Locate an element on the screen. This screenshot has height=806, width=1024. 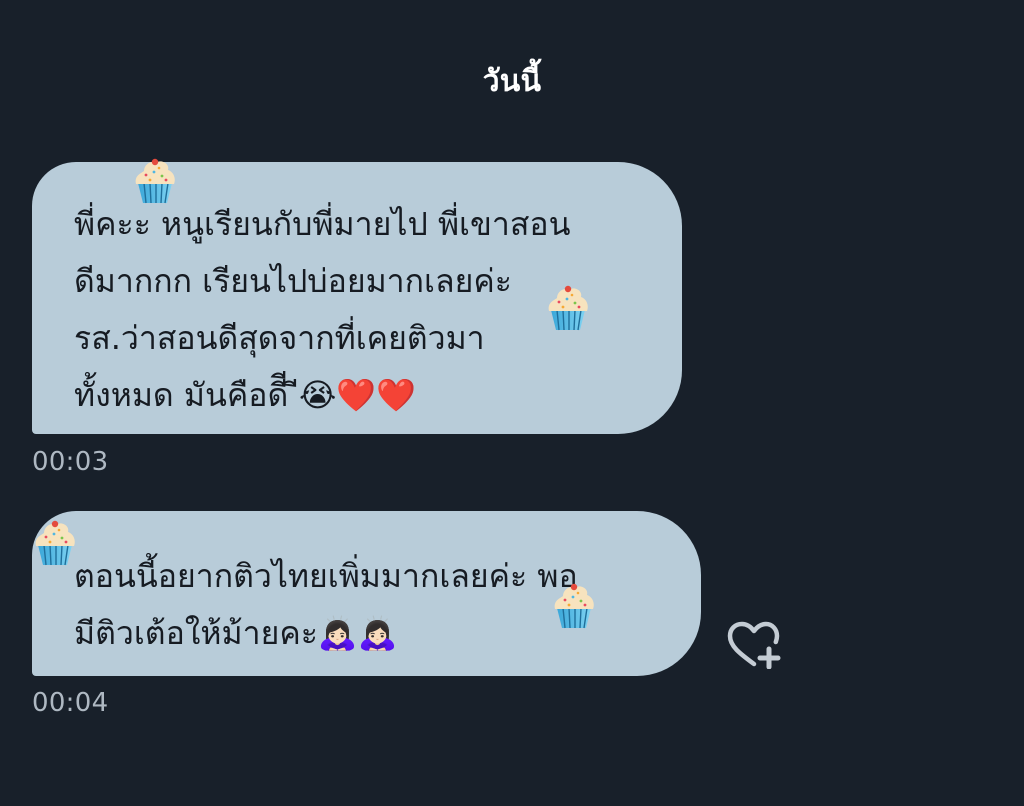
message-timestamp: 00:03 is located at coordinates (70, 462).